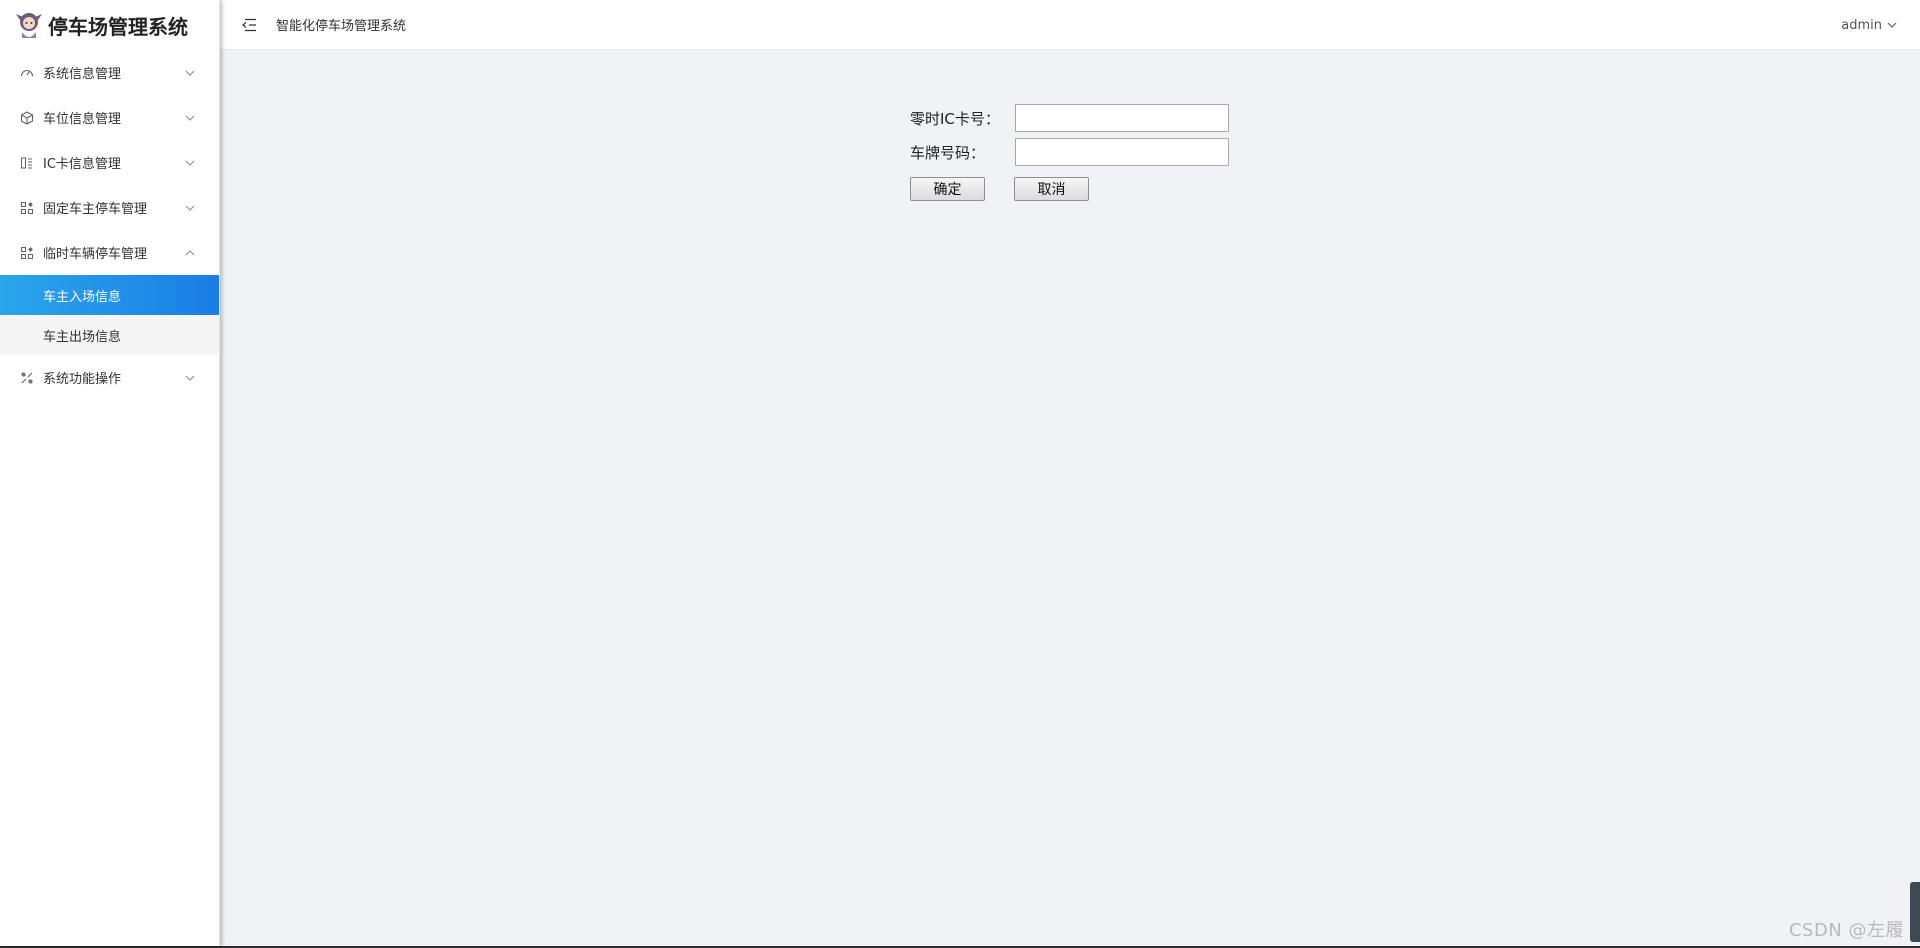 The width and height of the screenshot is (1920, 948). I want to click on plate-label: 车牌号码：, so click(948, 152).